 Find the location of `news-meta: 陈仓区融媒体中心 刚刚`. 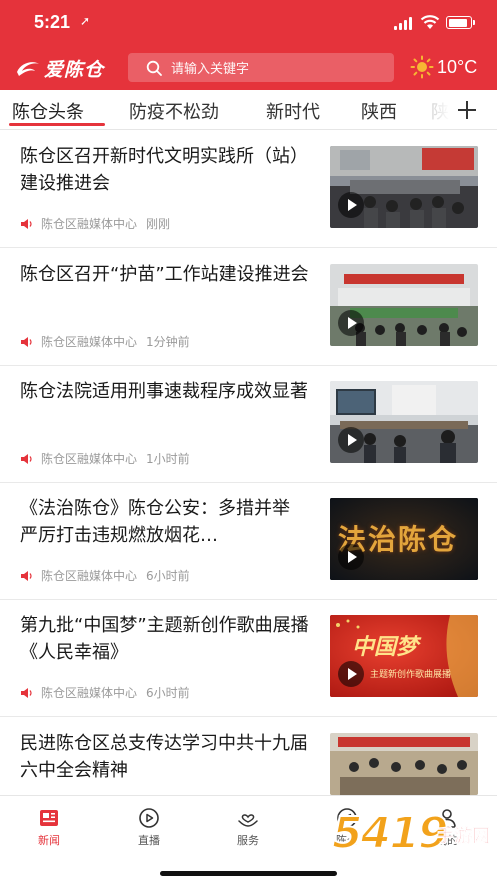

news-meta: 陈仓区融媒体中心 刚刚 is located at coordinates (95, 223).